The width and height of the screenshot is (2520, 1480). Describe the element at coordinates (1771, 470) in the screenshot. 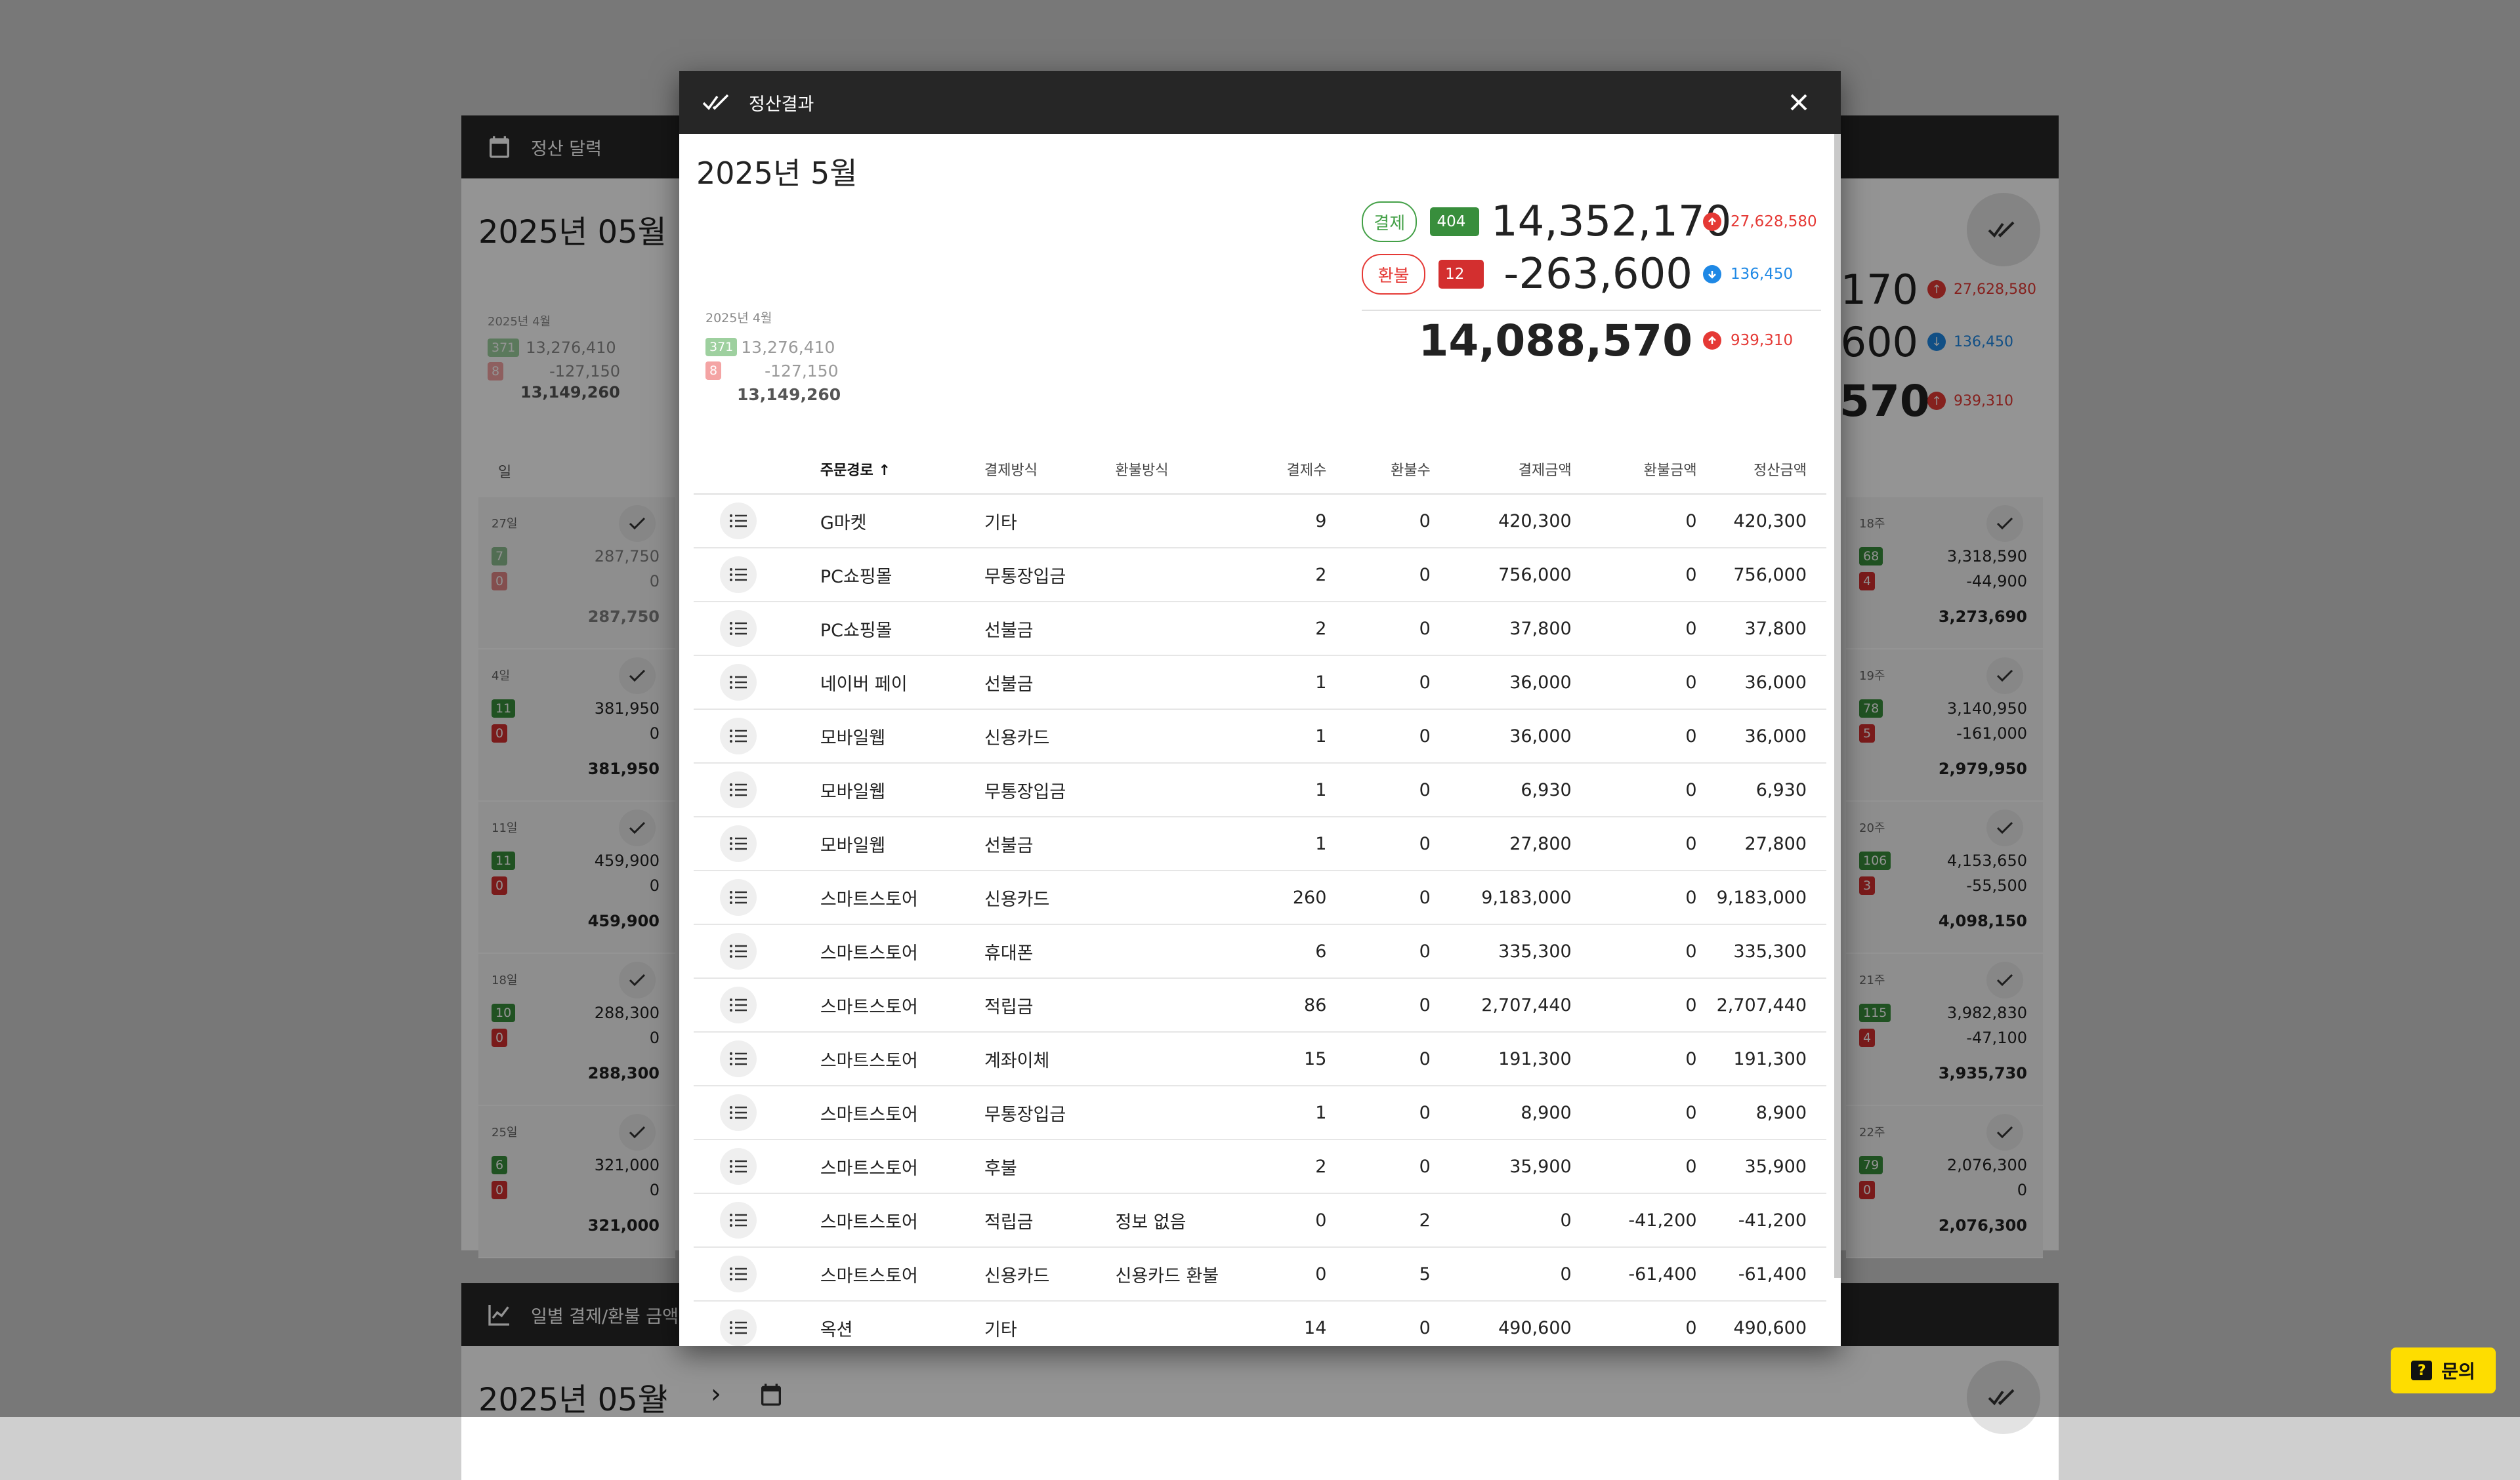

I see `settle-amount-column-header: 정산금액` at that location.